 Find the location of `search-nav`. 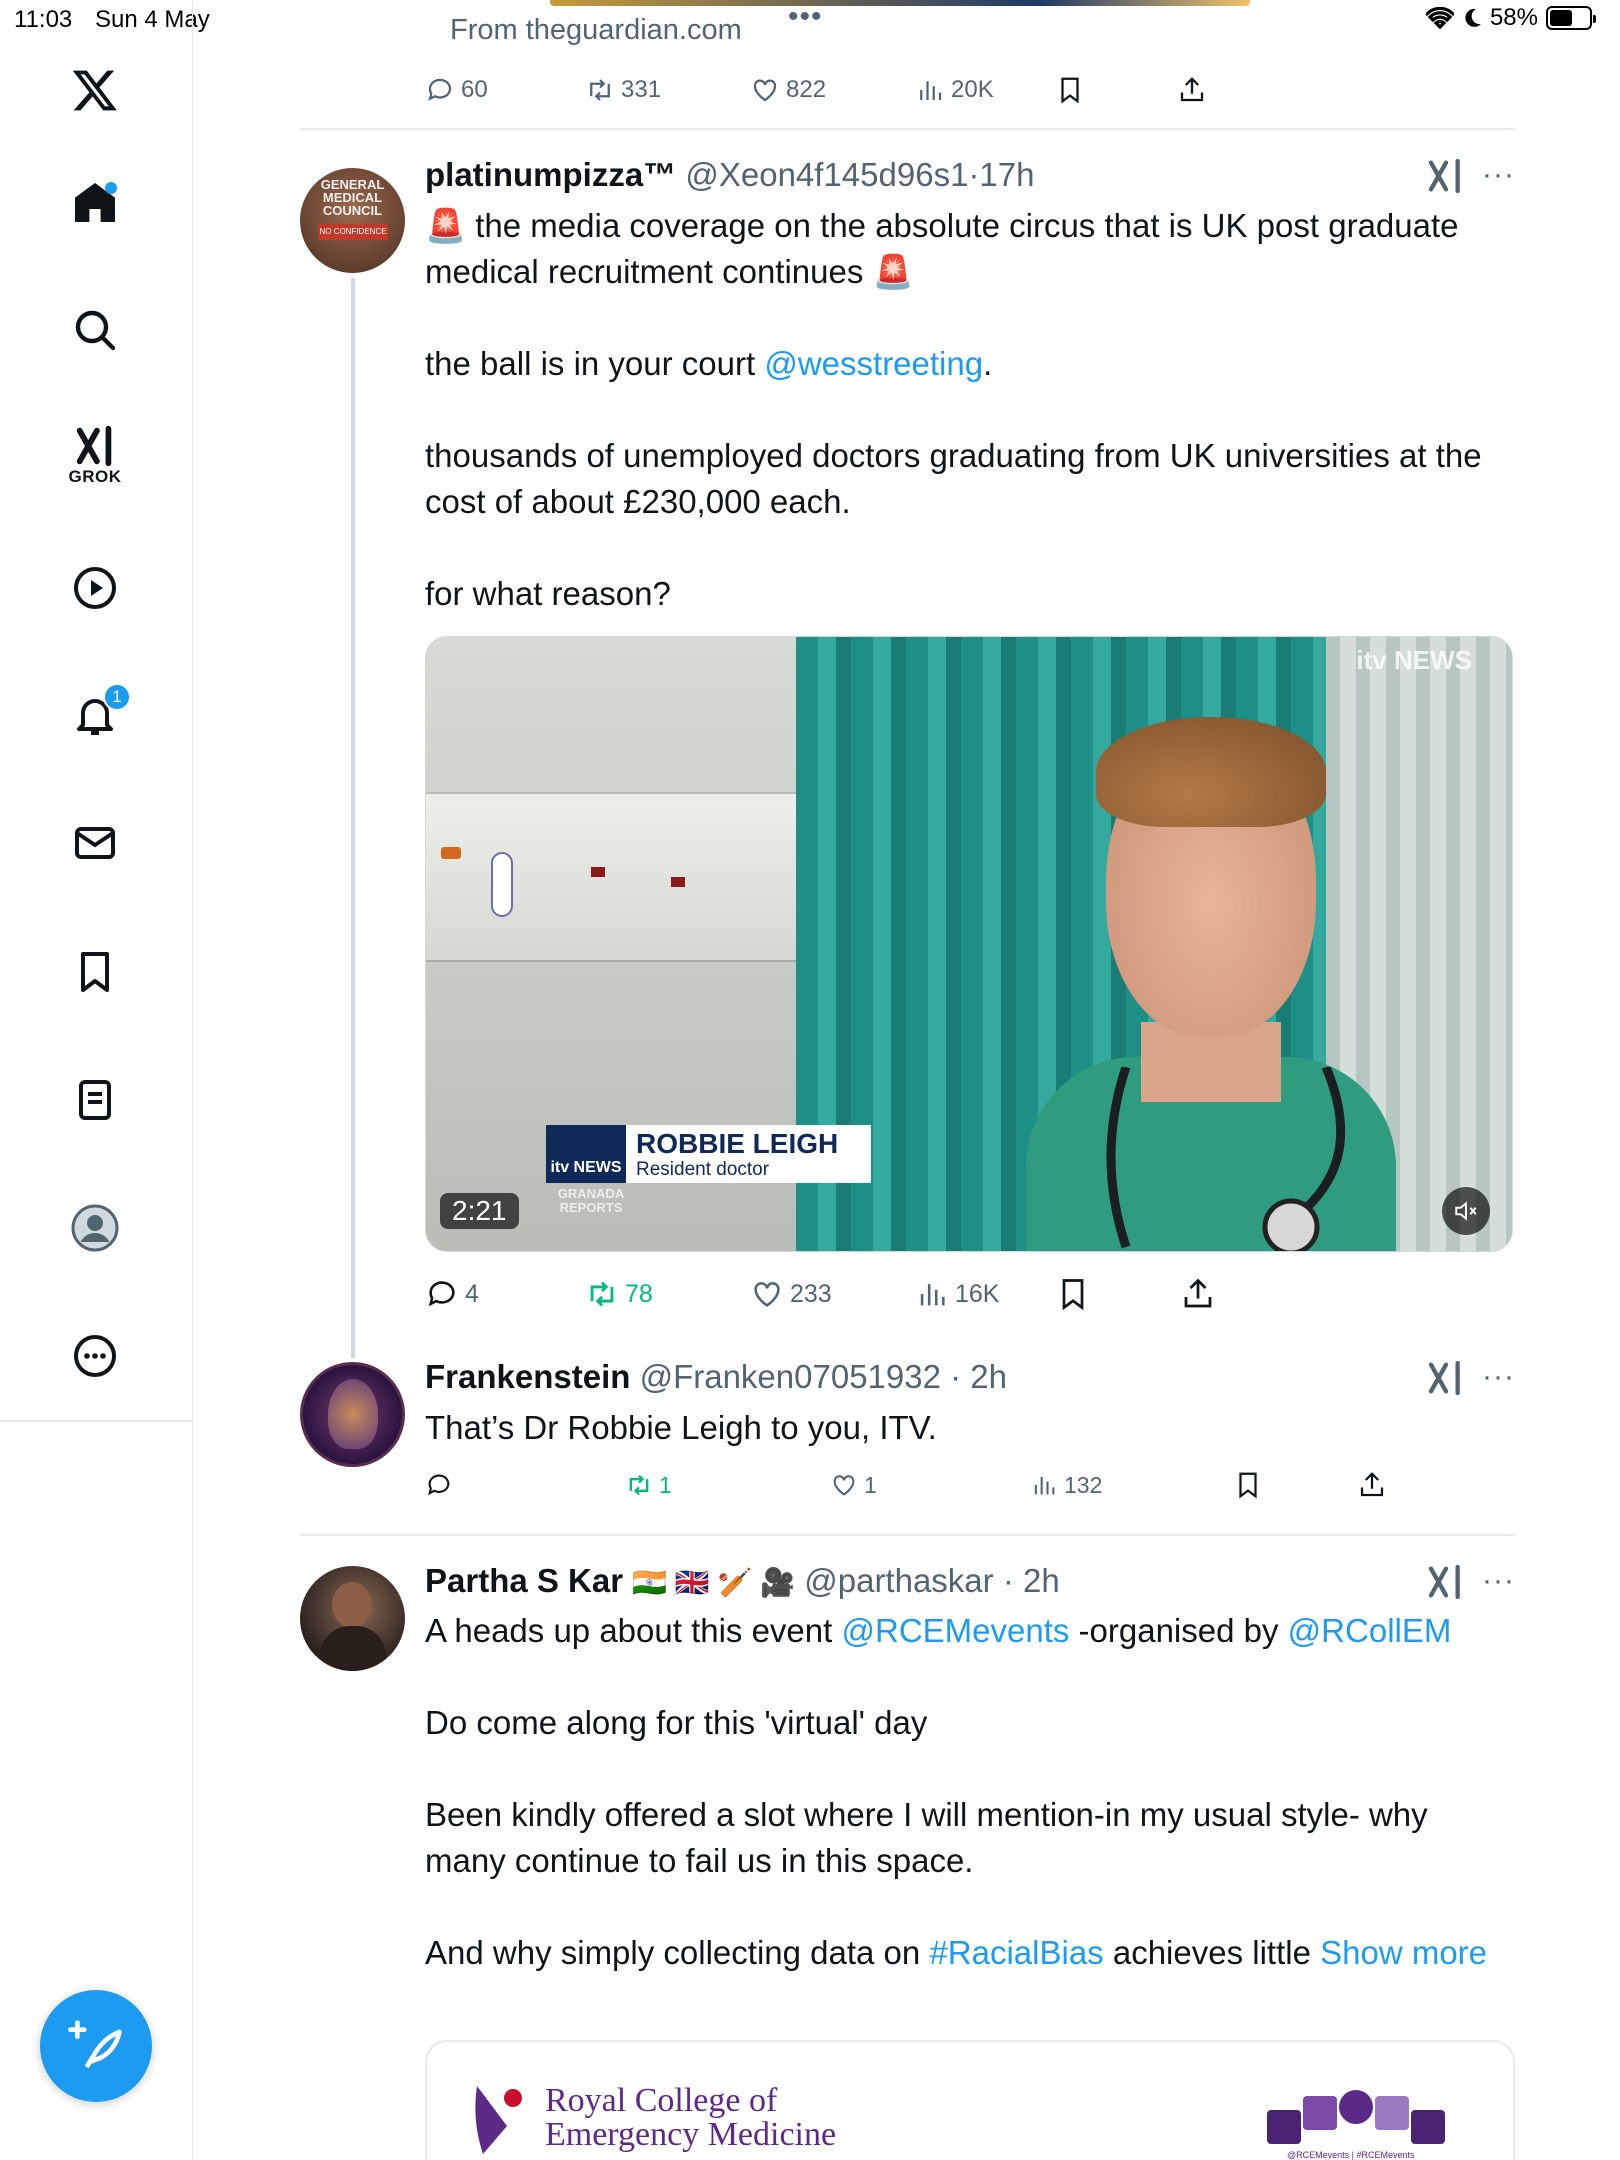

search-nav is located at coordinates (95, 330).